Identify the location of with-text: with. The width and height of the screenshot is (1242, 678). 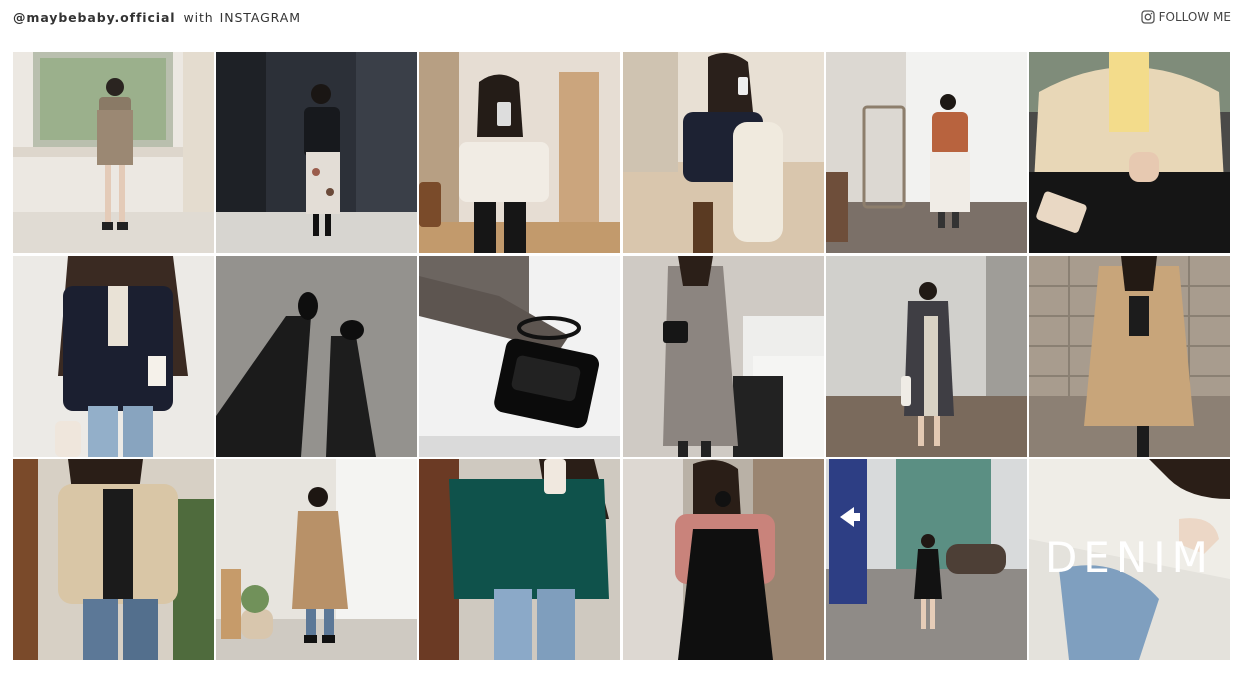
(198, 17).